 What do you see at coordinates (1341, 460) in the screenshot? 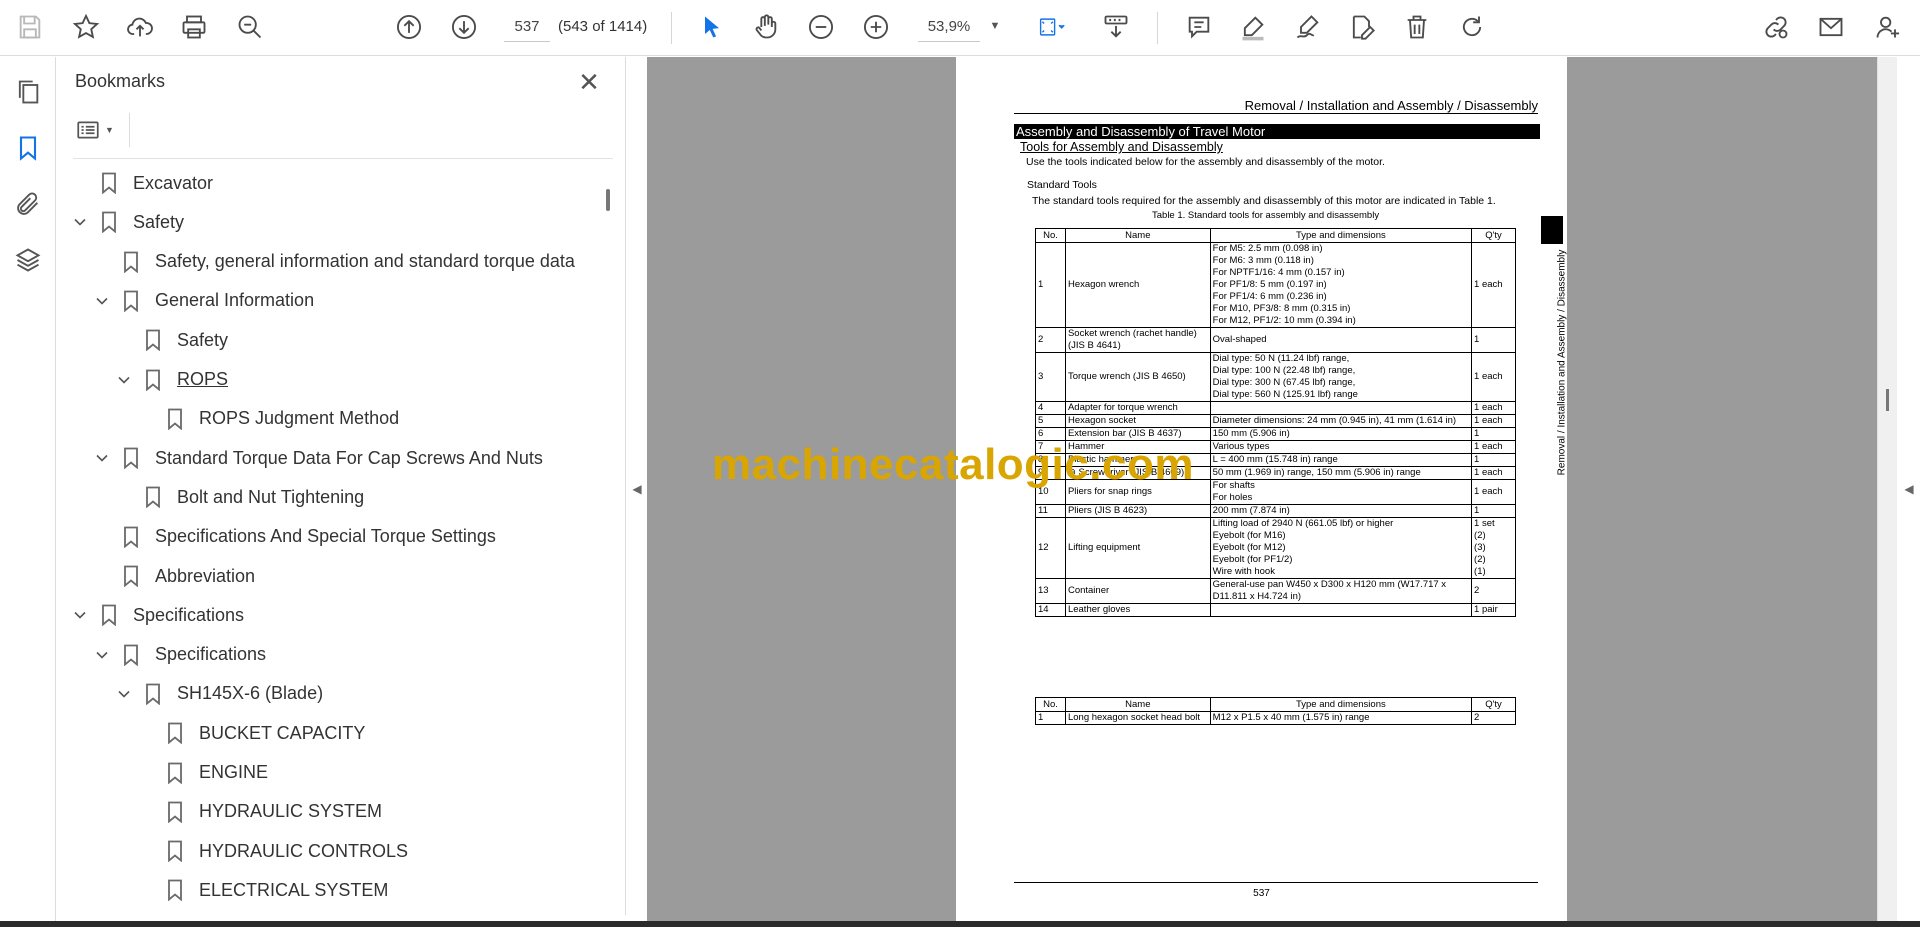
I see `cell-type: L = 400 mm (15.748 in) range` at bounding box center [1341, 460].